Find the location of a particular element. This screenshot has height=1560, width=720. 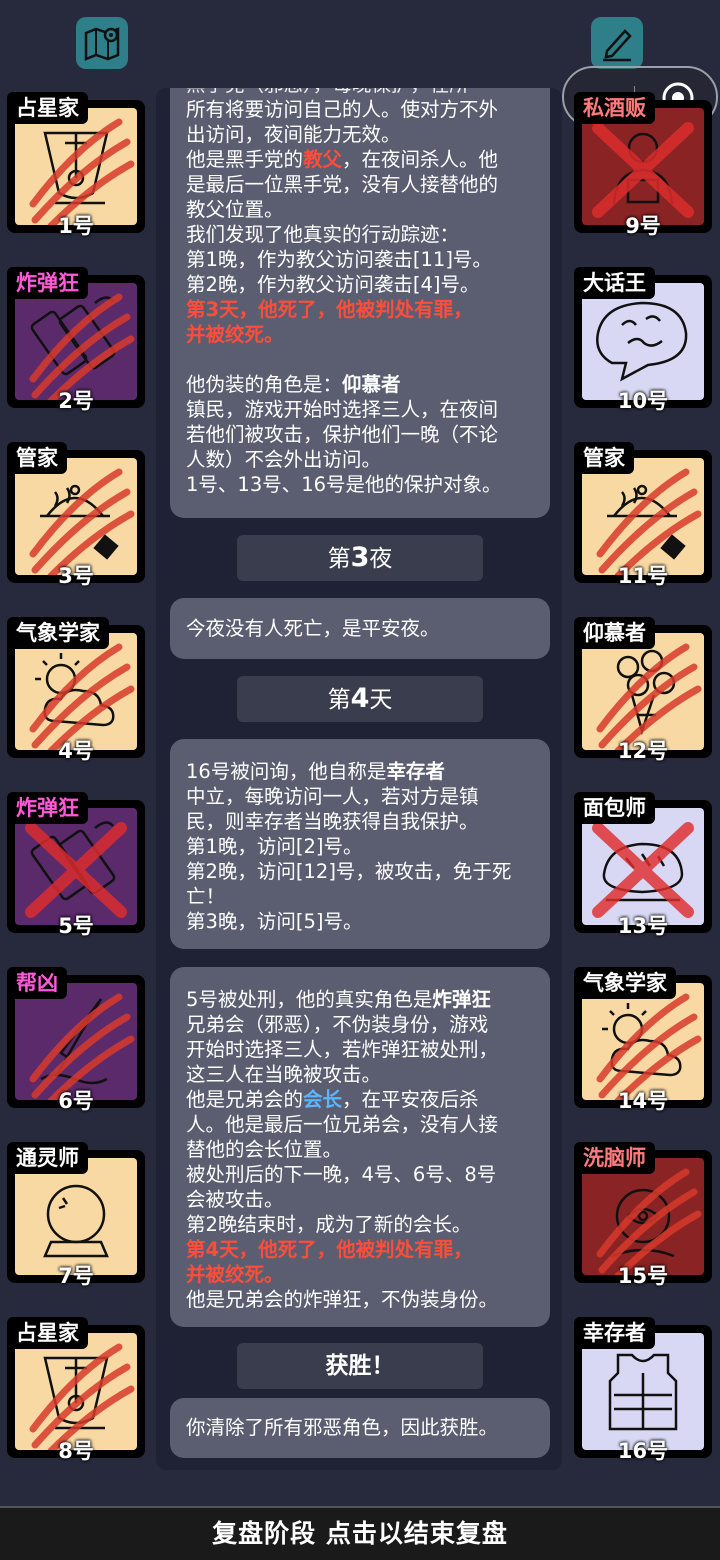

role-name-tag: 幸存者 is located at coordinates (614, 1333).